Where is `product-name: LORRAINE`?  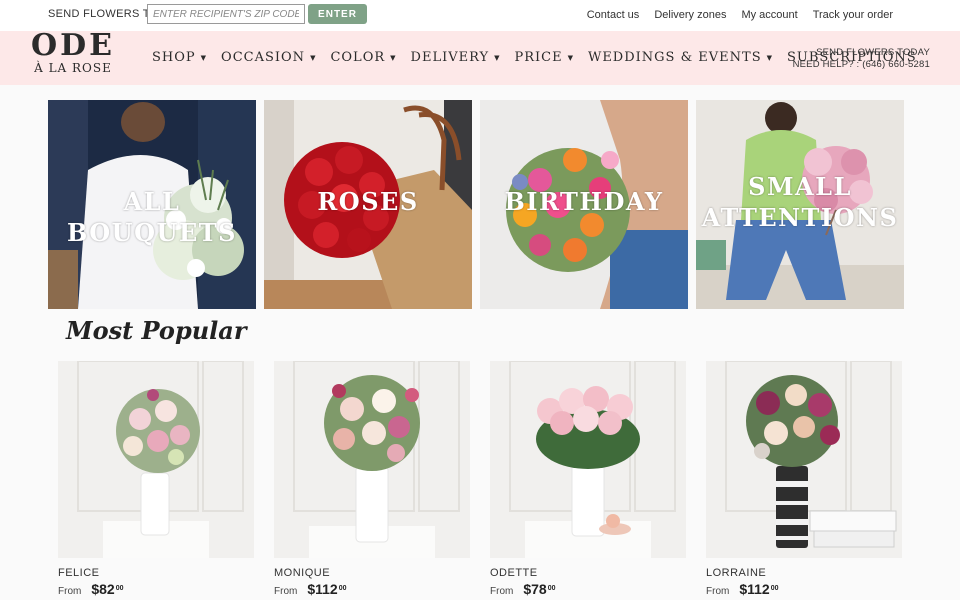
product-name: LORRAINE is located at coordinates (804, 573).